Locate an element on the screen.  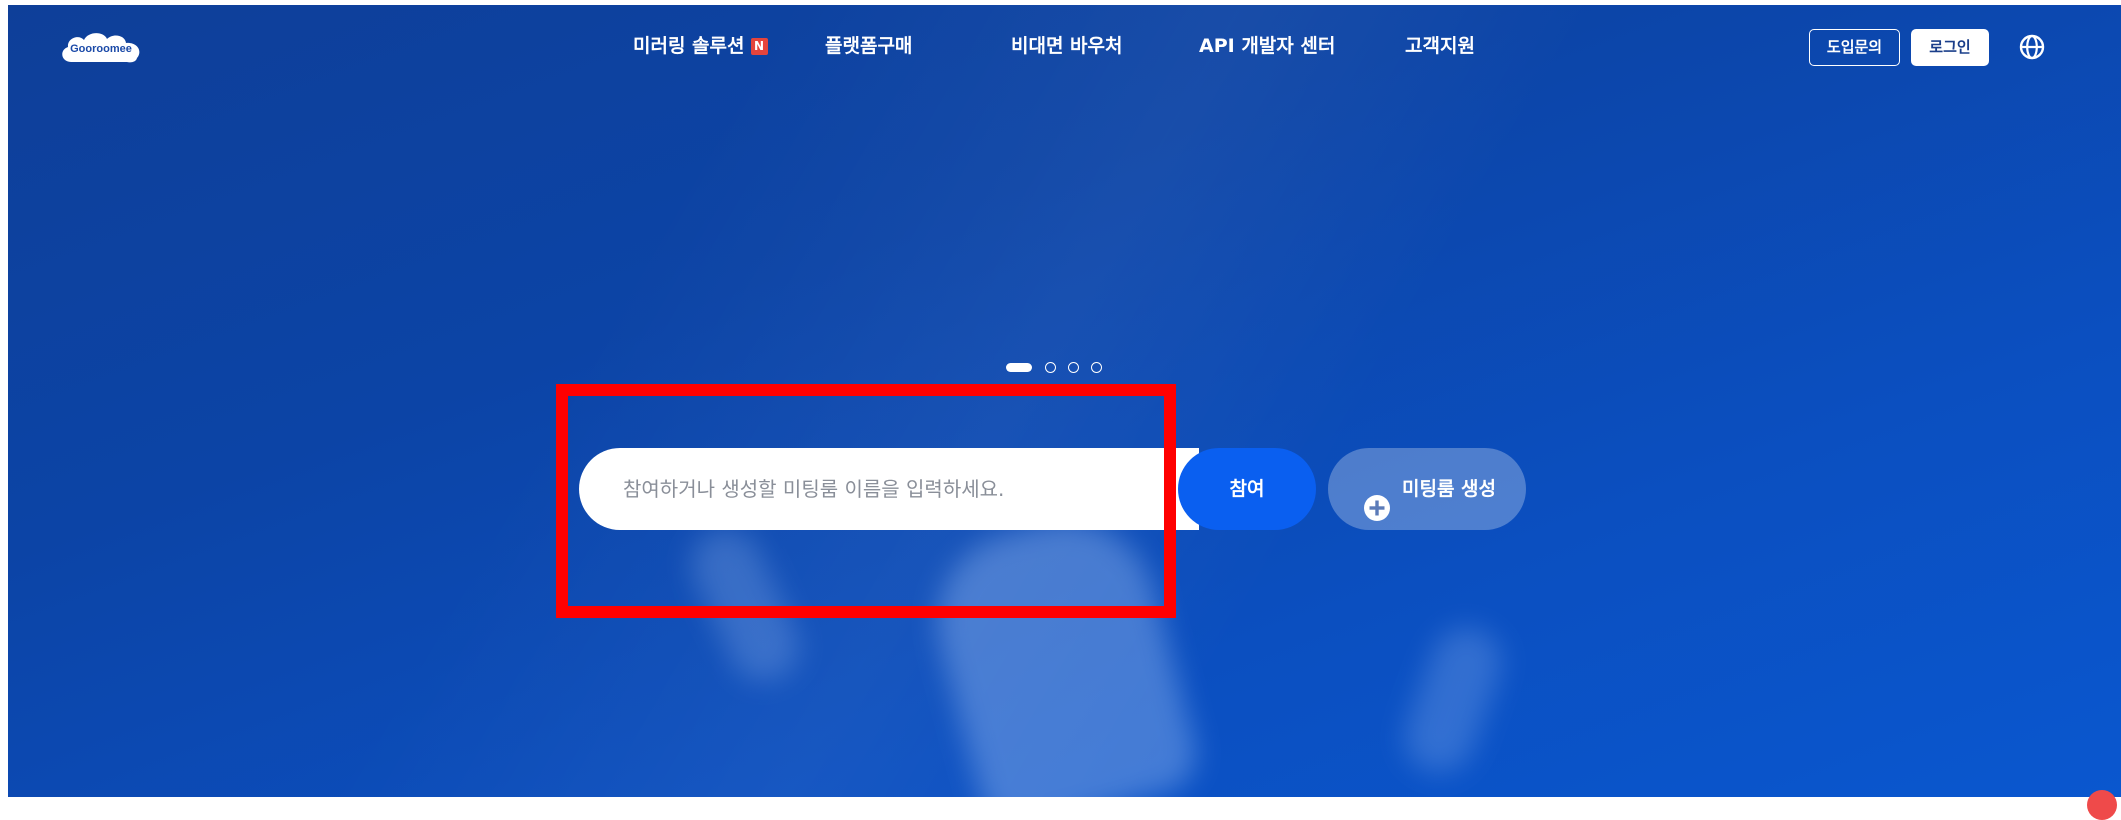
create-room-label: 미팅룸 생성 is located at coordinates (1449, 489).